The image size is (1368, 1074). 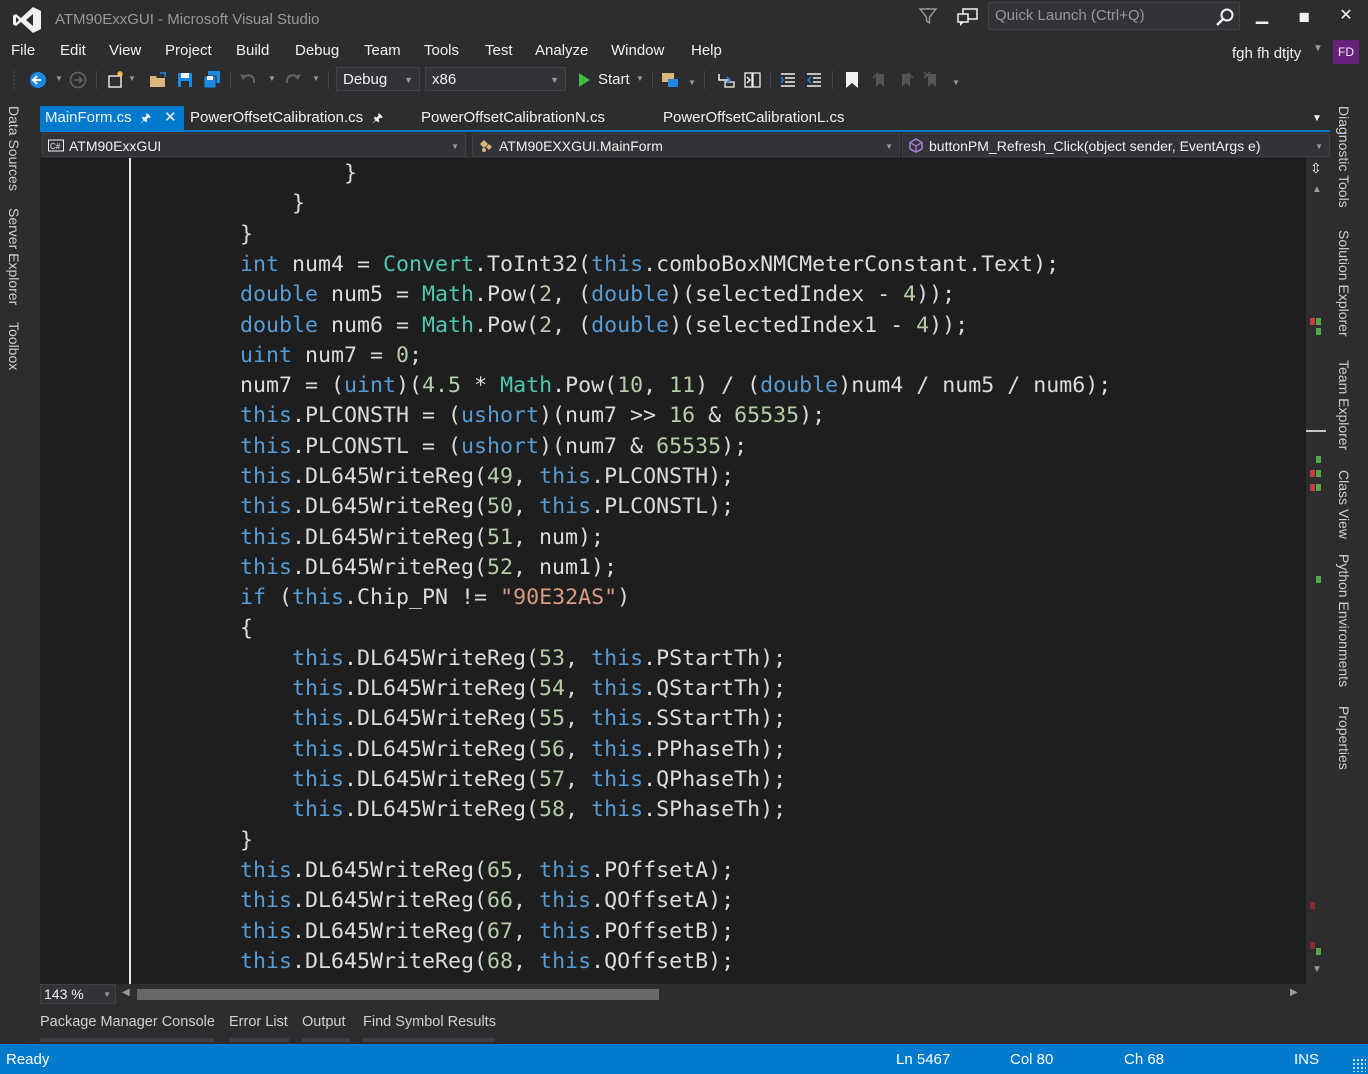 What do you see at coordinates (1262, 16) in the screenshot?
I see `minimize-button: ▁` at bounding box center [1262, 16].